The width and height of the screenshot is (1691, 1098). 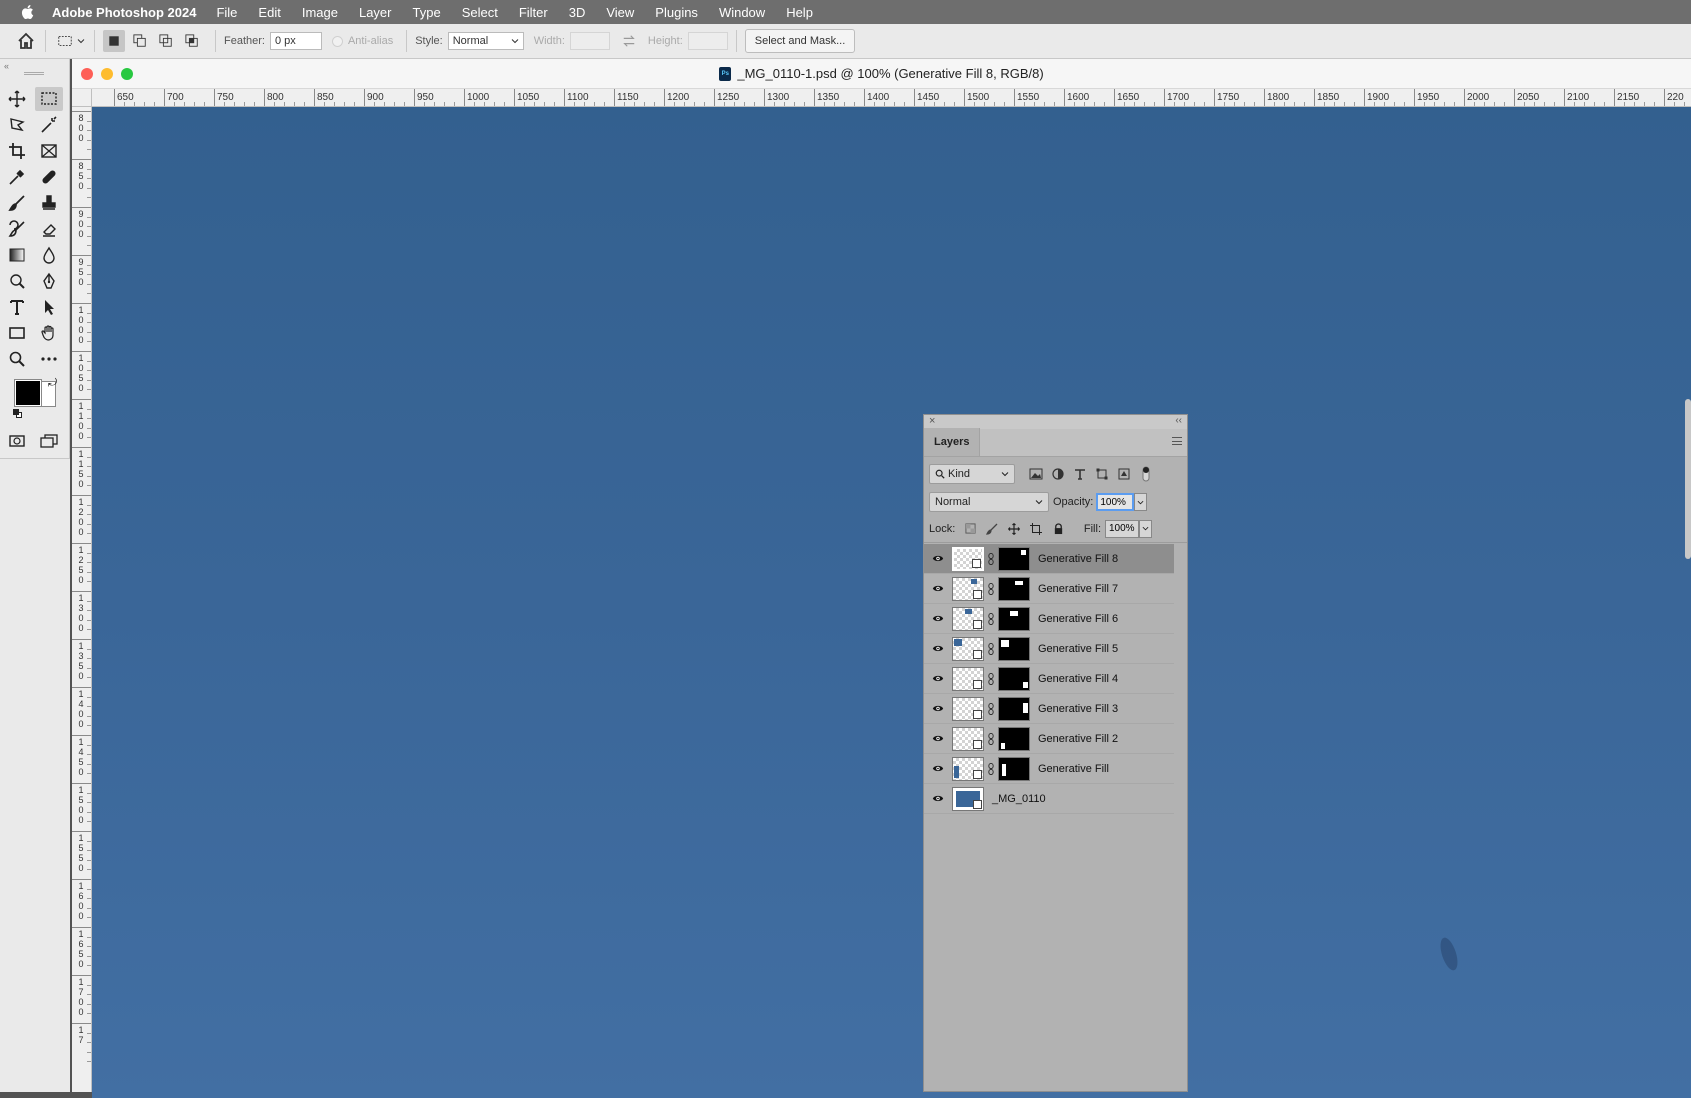 What do you see at coordinates (1049, 769) in the screenshot?
I see `layer-row: Generative Fill` at bounding box center [1049, 769].